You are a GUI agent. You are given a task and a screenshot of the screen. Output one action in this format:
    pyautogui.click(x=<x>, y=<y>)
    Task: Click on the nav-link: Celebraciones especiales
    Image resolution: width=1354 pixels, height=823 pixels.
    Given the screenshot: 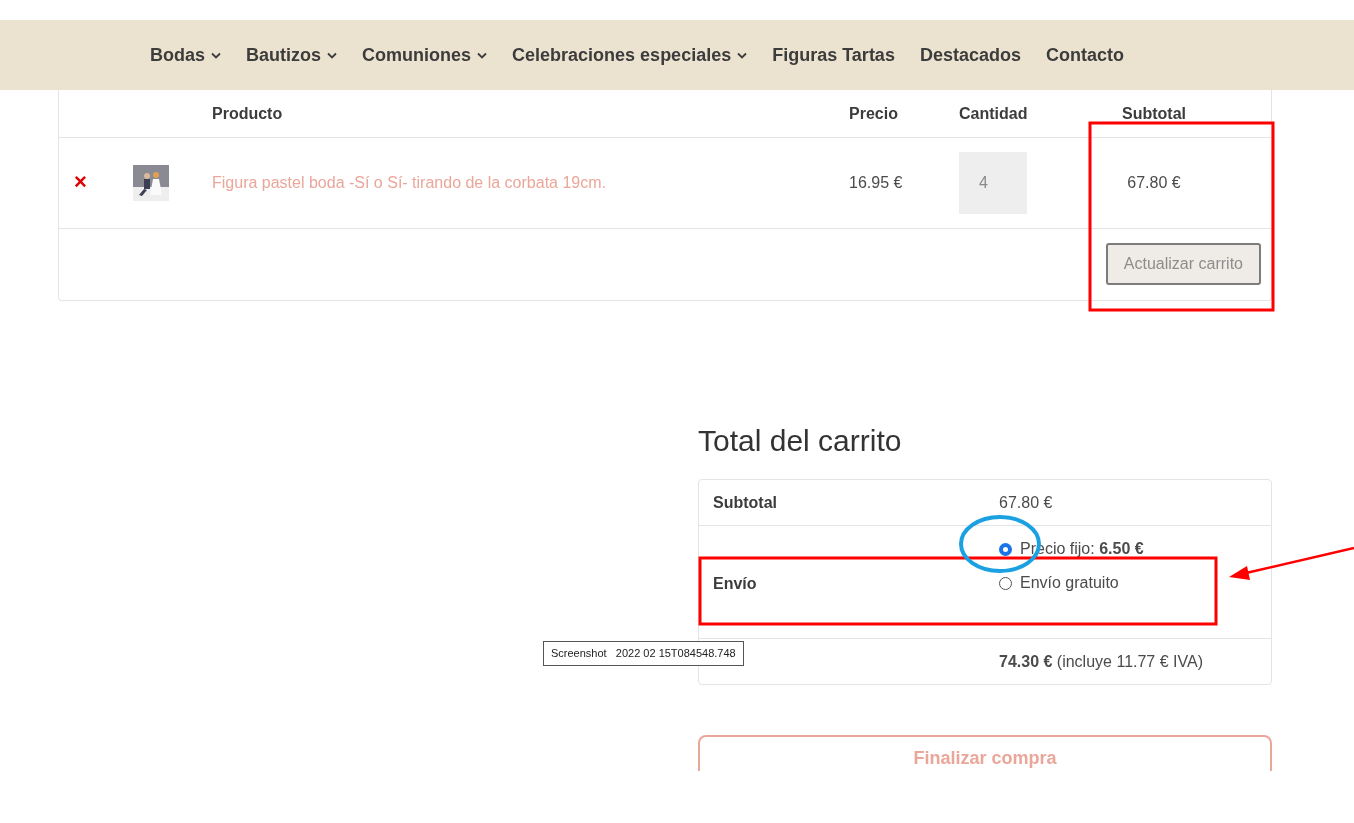 What is the action you would take?
    pyautogui.click(x=630, y=55)
    